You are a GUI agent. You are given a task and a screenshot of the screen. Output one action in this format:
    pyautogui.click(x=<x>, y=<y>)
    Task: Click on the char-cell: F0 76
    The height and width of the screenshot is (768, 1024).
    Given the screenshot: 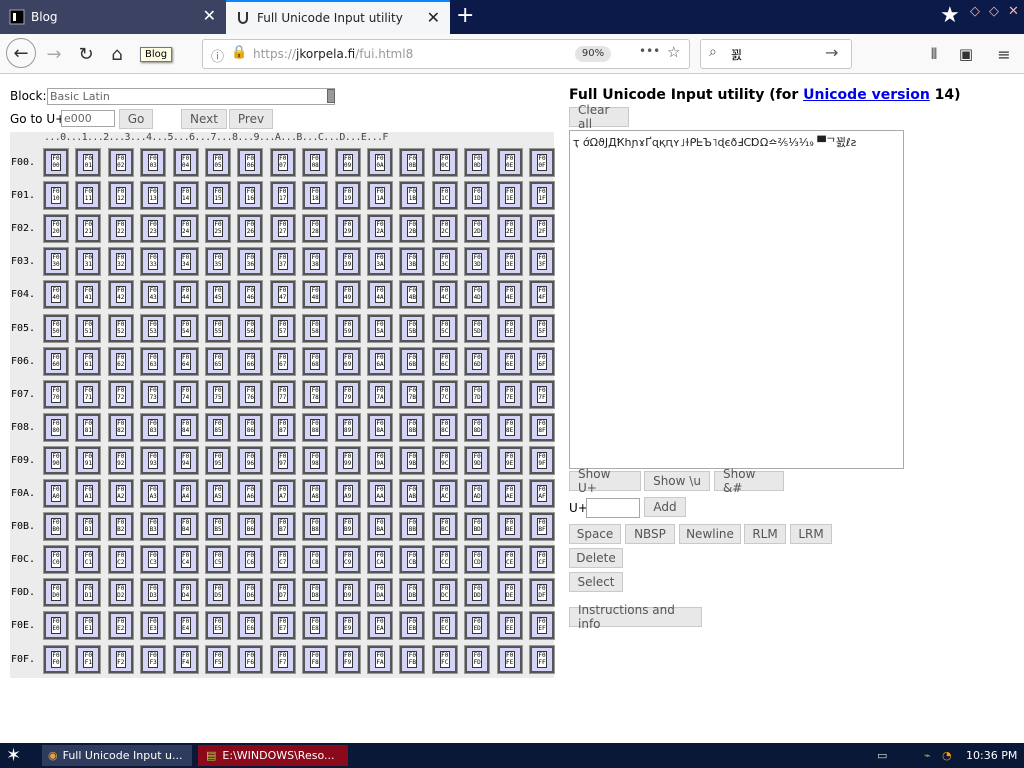 What is the action you would take?
    pyautogui.click(x=250, y=394)
    